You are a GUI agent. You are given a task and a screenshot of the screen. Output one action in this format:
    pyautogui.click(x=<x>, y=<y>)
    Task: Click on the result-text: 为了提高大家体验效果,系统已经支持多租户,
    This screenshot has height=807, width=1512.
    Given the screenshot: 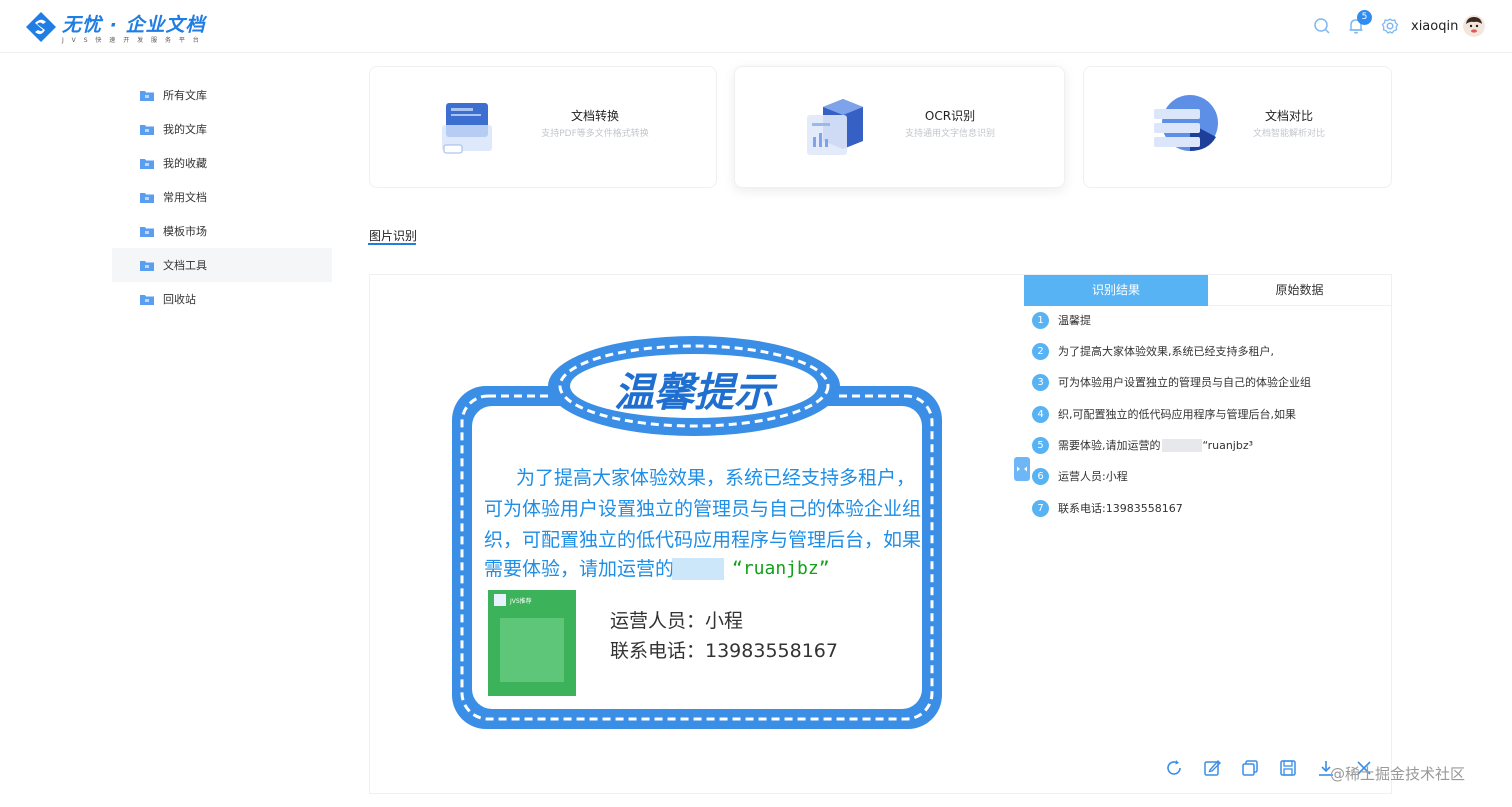 What is the action you would take?
    pyautogui.click(x=1166, y=351)
    